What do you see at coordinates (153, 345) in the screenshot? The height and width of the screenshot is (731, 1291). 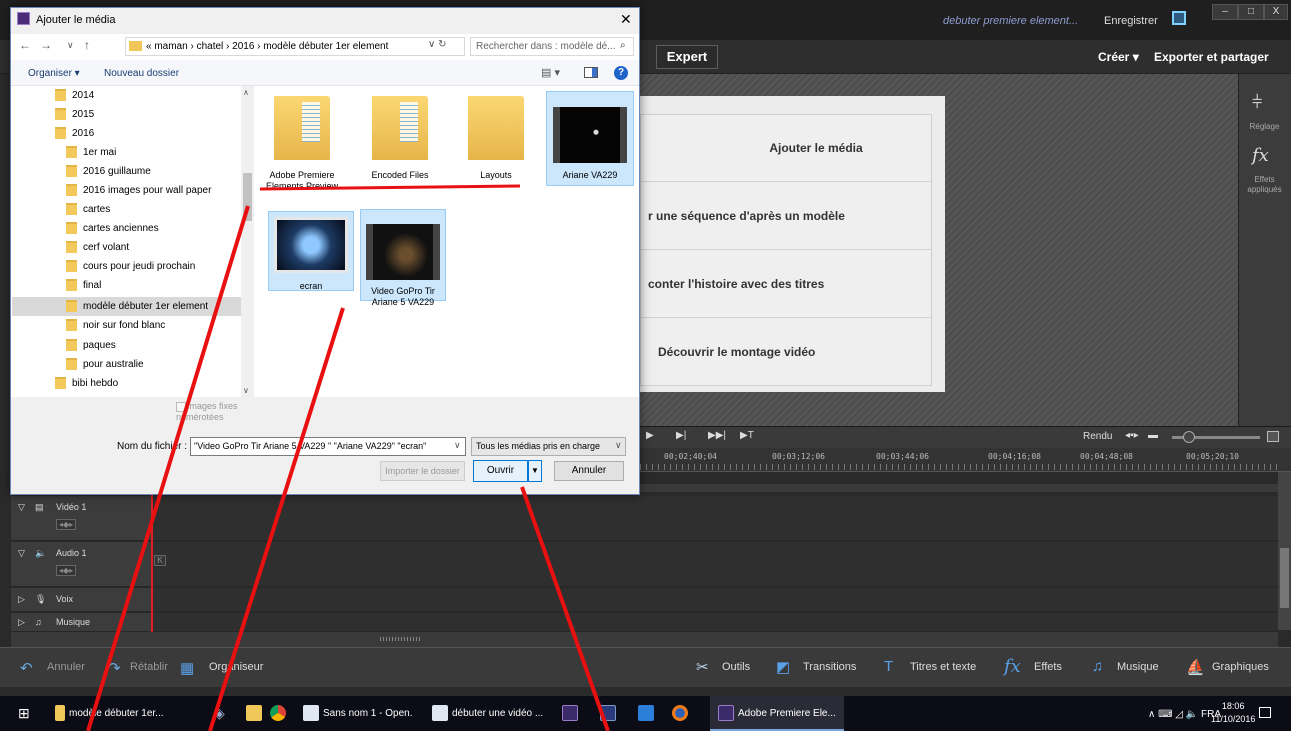 I see `tree-folder: paques` at bounding box center [153, 345].